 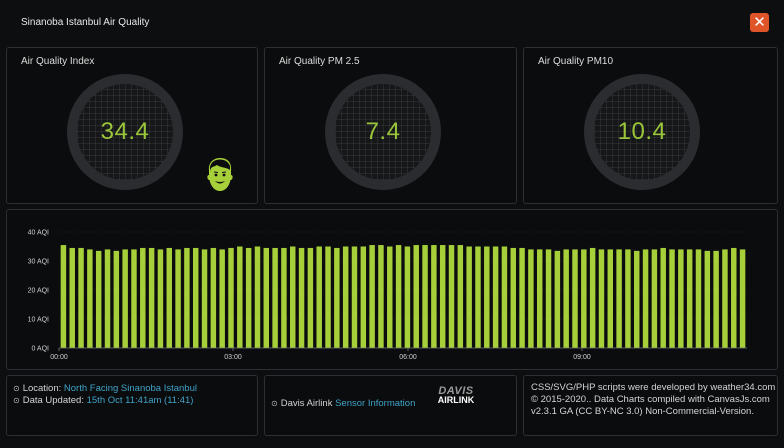 I want to click on pm10-value: 10.4, so click(x=642, y=131).